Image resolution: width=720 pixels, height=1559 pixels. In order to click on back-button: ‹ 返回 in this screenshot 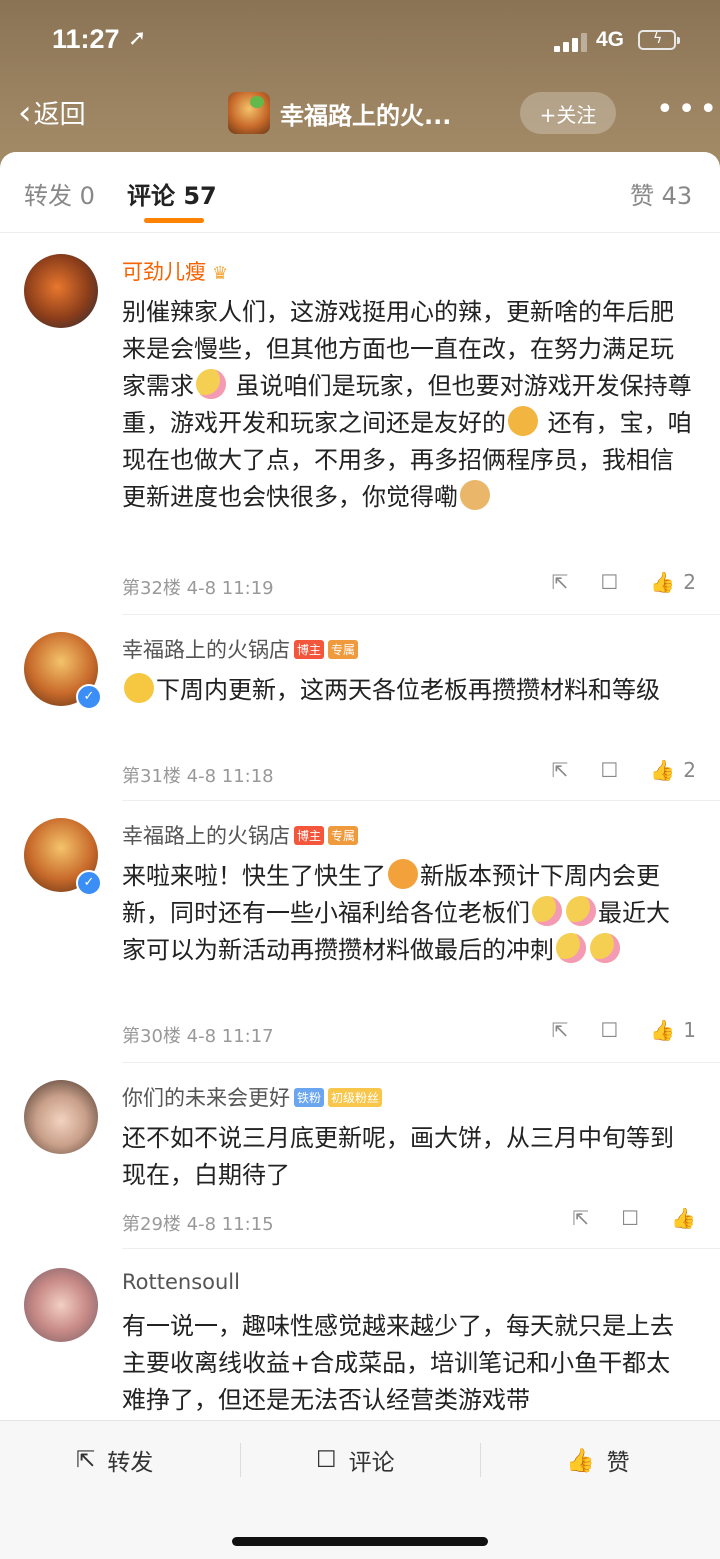, I will do `click(52, 112)`.